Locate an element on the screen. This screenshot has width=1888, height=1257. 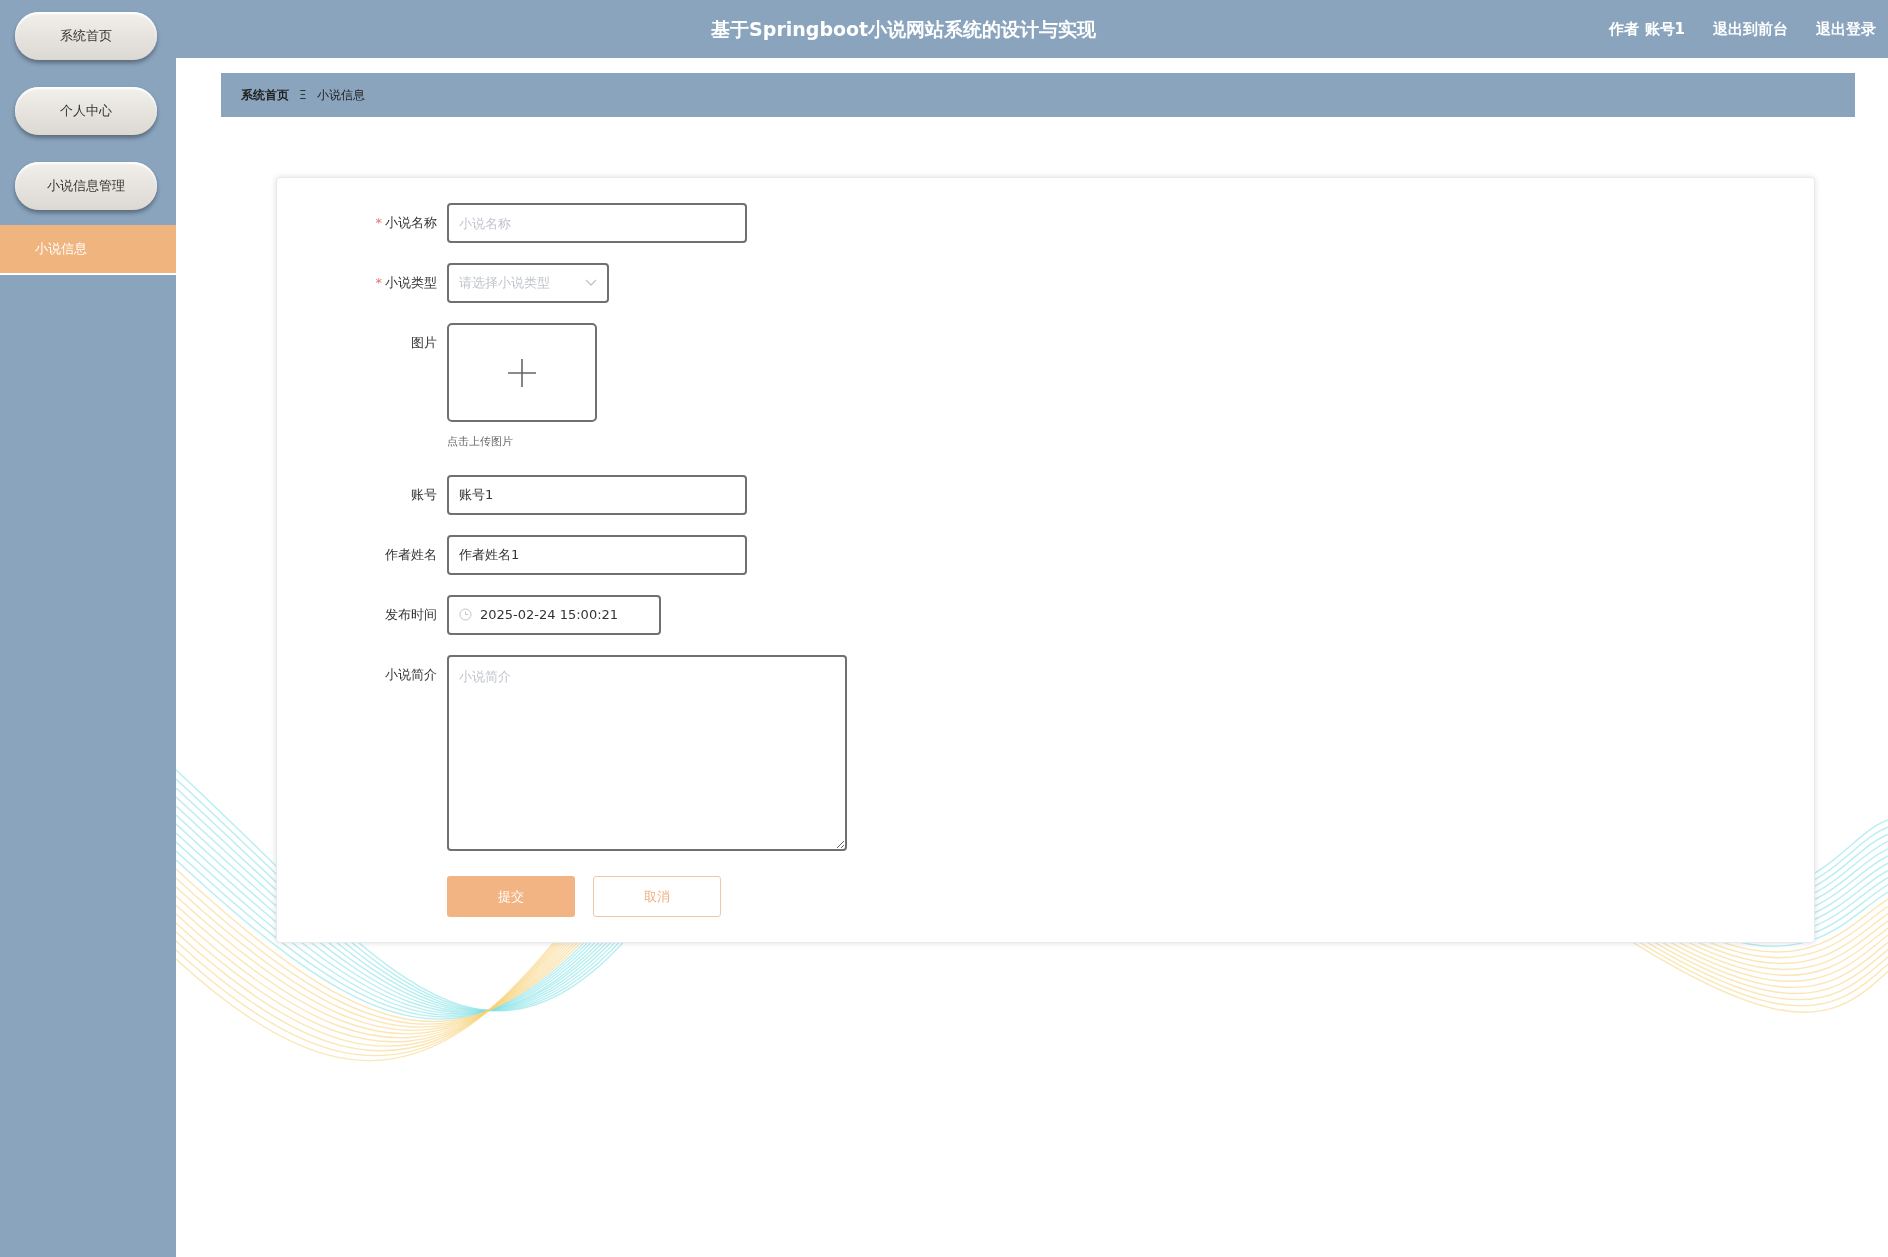
sidebar-menu-button: 系统首页 is located at coordinates (86, 36).